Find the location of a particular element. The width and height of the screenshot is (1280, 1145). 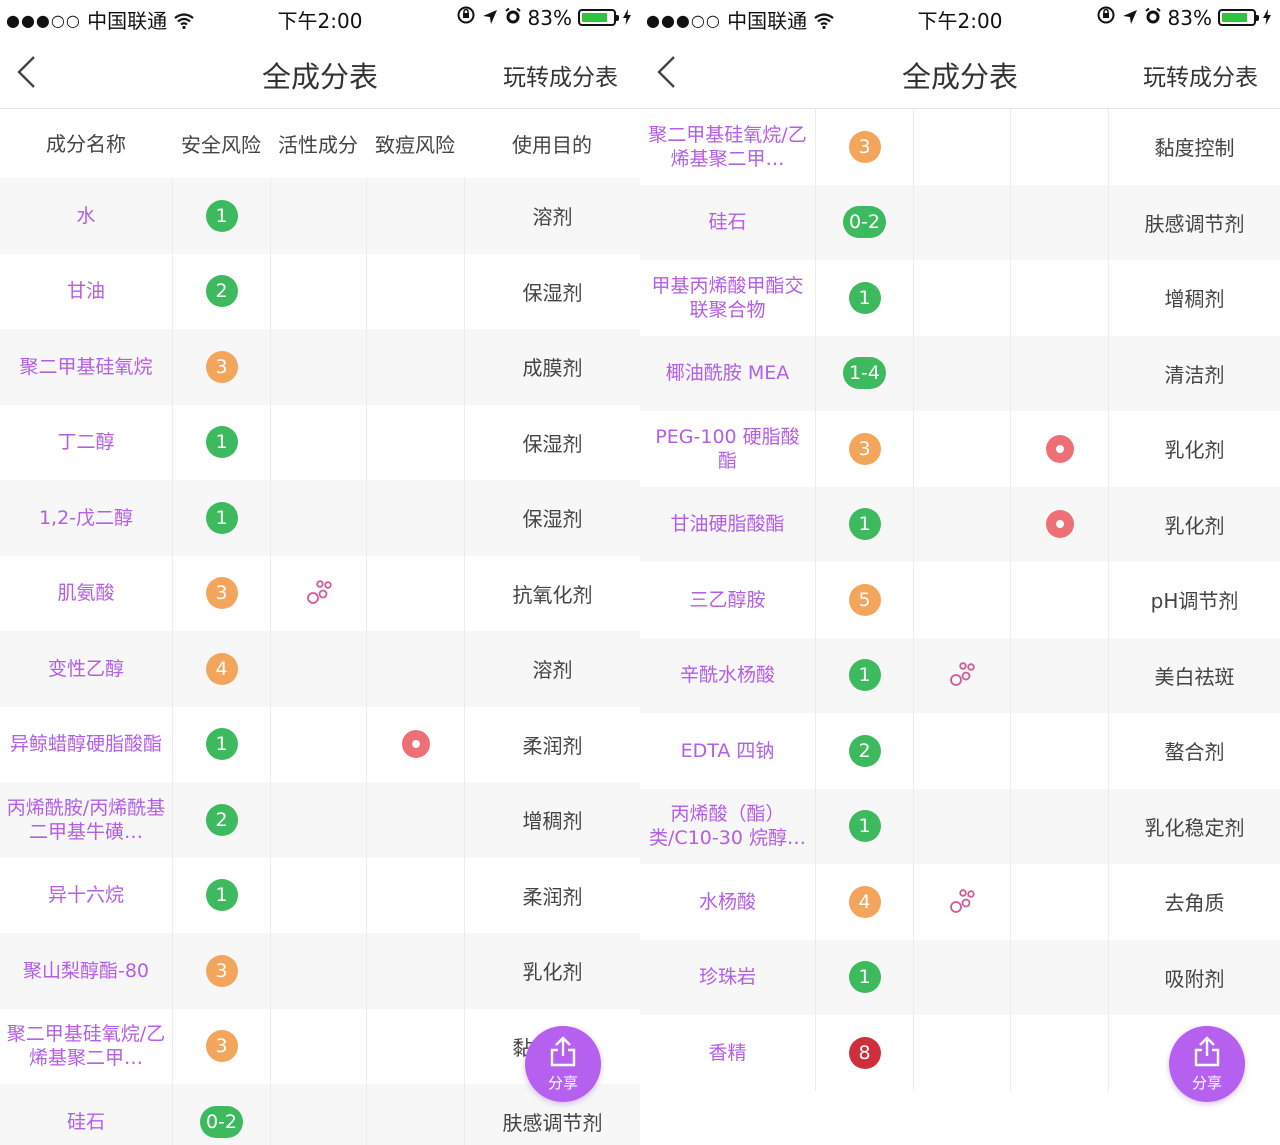

table-row: 辛酰水杨酸 1 美白祛斑 is located at coordinates (960, 675).